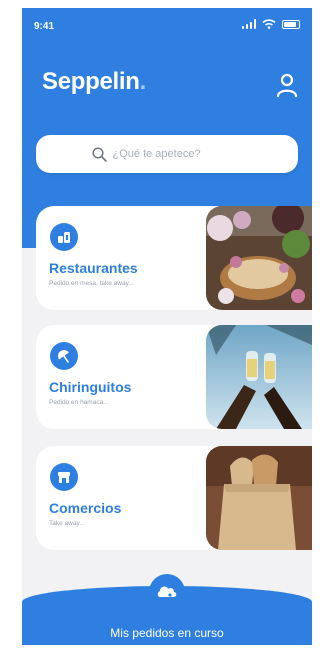 The height and width of the screenshot is (649, 328). Describe the element at coordinates (259, 498) in the screenshot. I see `bread-bag-photo` at that location.